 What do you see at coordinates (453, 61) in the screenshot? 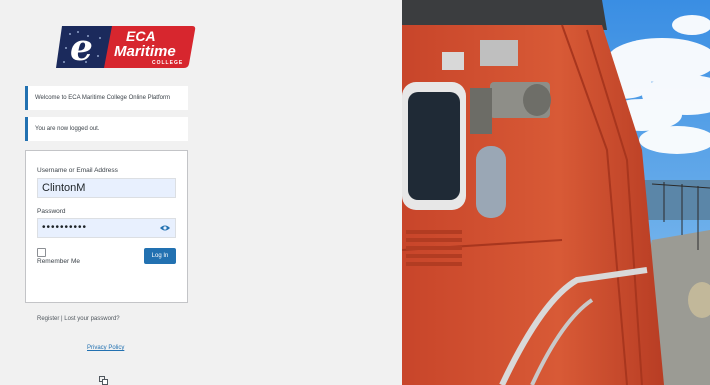
I see `cabin-light` at bounding box center [453, 61].